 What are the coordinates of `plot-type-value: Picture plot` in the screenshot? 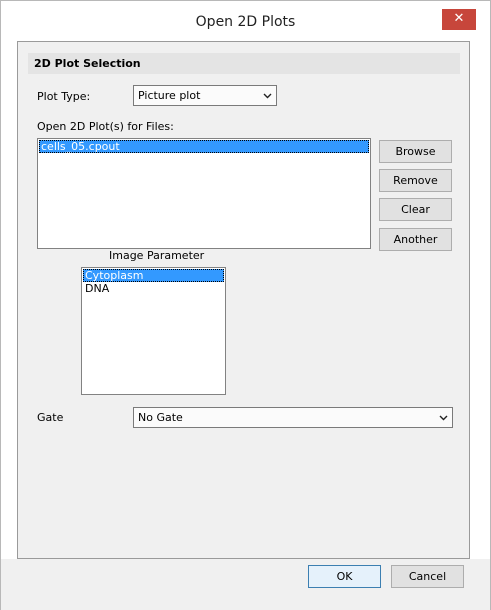 It's located at (169, 95).